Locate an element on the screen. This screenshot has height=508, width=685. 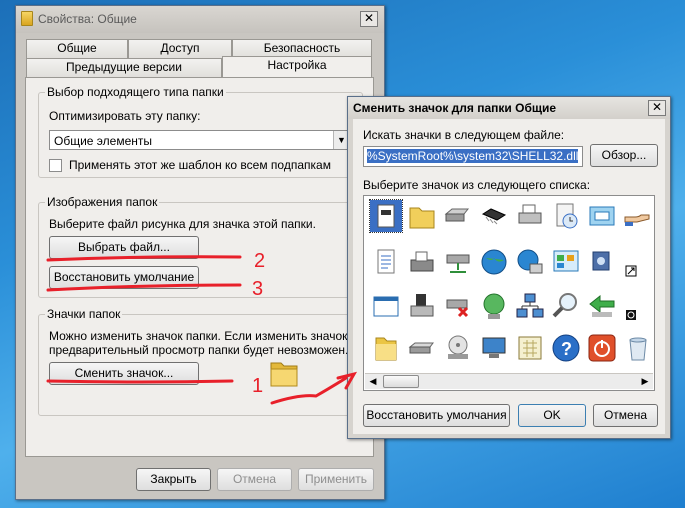
scroll-right-icon: ▶ is located at coordinates (645, 382).